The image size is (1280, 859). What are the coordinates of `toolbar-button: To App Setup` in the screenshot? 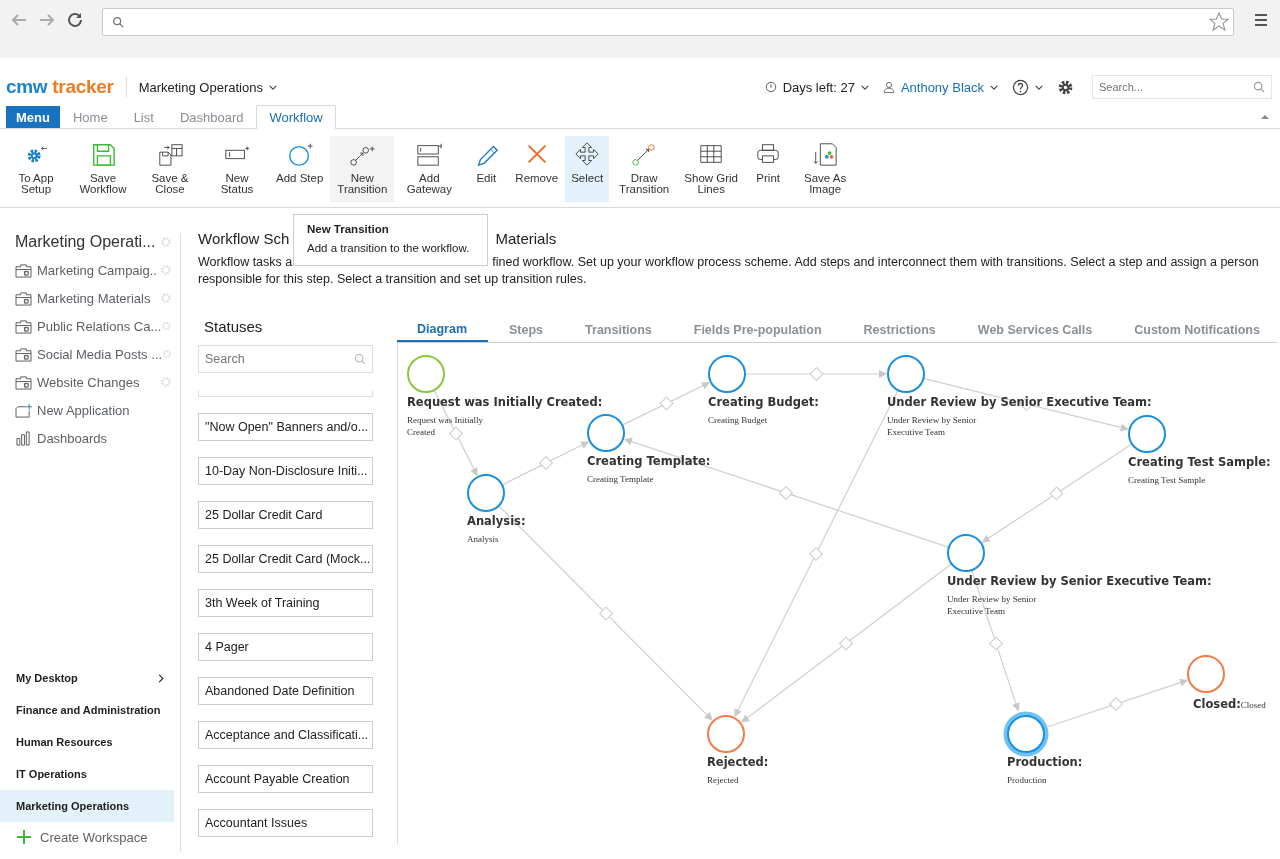 It's located at (36, 169).